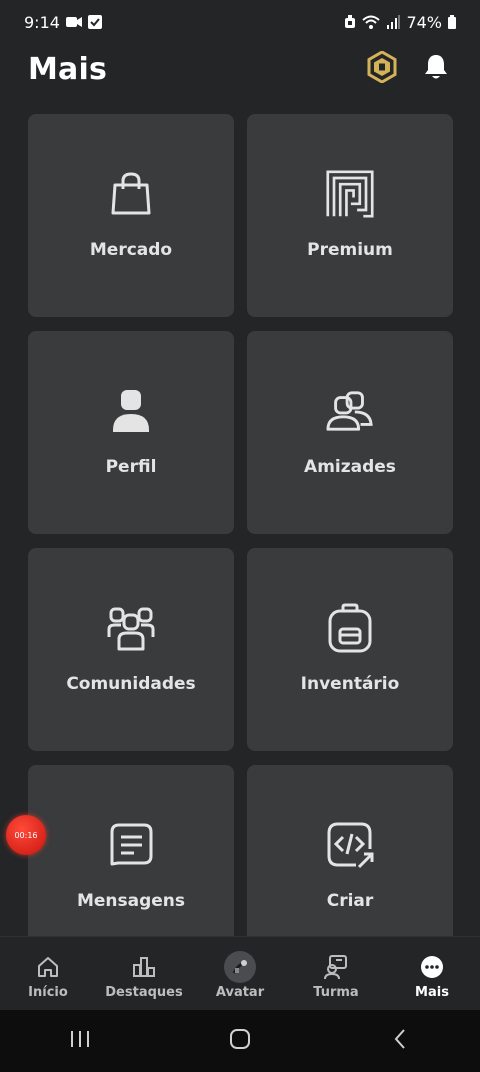 The height and width of the screenshot is (1072, 480). I want to click on recording-time: 00:16, so click(26, 835).